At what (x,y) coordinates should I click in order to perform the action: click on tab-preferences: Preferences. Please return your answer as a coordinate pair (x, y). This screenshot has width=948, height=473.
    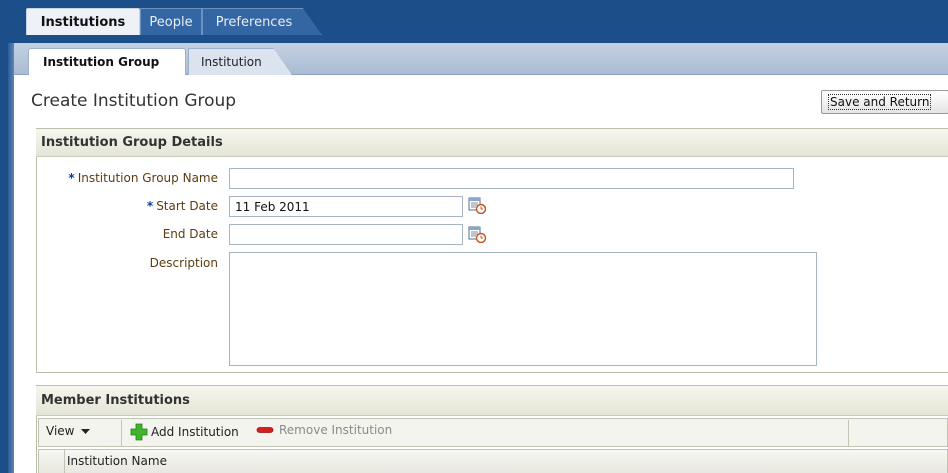
    Looking at the image, I should click on (262, 21).